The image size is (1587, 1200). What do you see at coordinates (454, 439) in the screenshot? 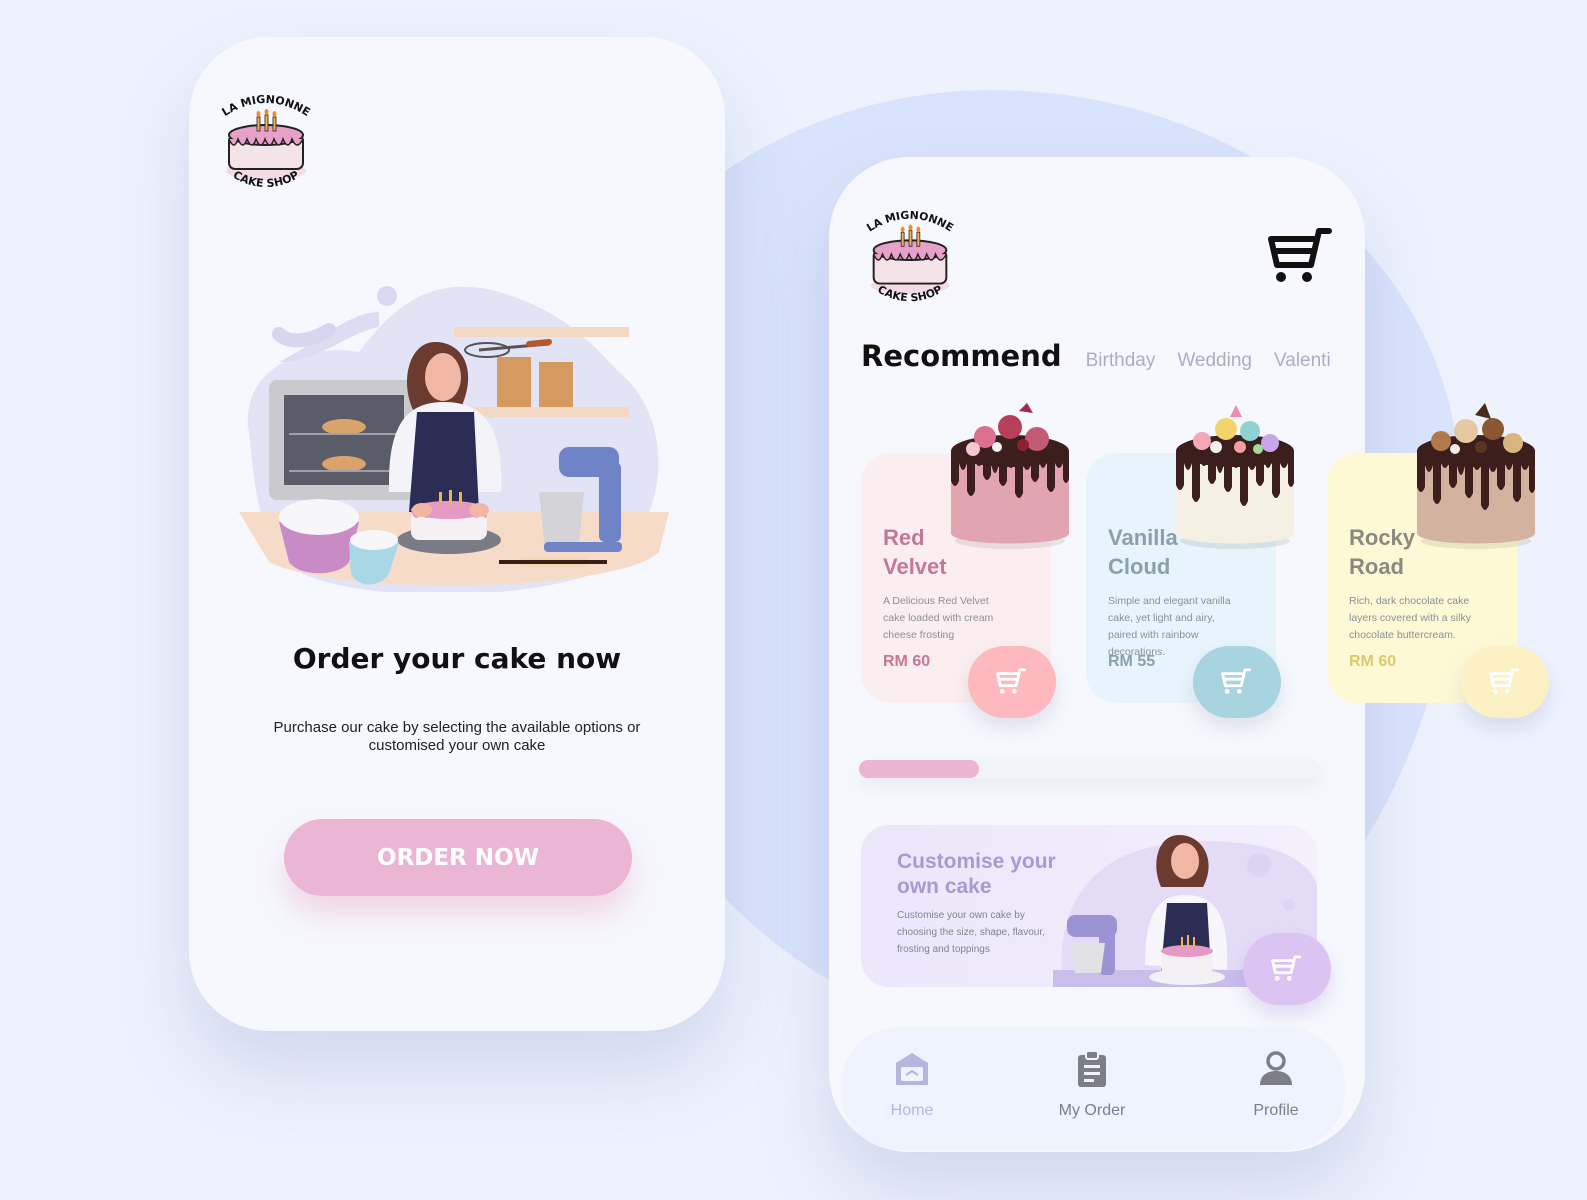
I see `baker-illustration` at bounding box center [454, 439].